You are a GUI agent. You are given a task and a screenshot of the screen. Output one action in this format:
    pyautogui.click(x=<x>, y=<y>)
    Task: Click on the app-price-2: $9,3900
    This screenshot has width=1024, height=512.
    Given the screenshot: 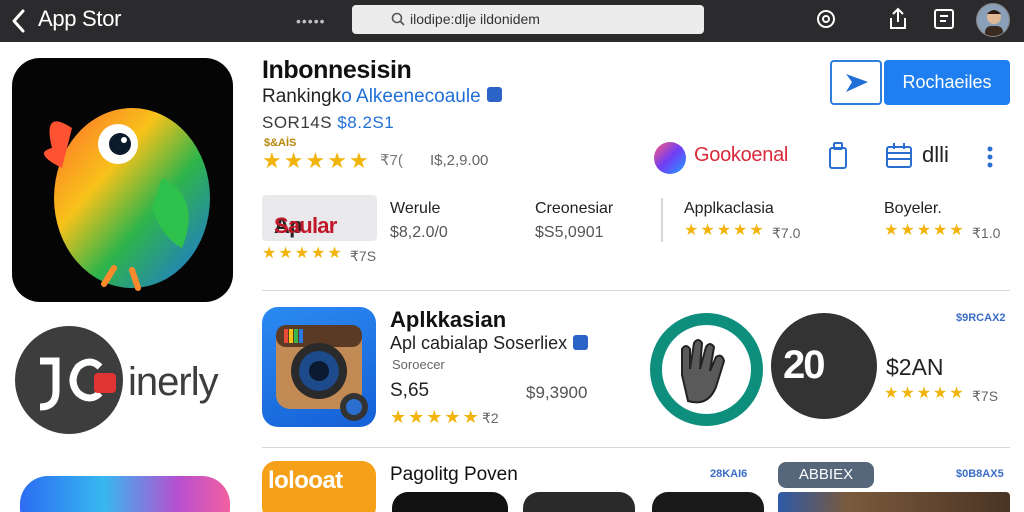 What is the action you would take?
    pyautogui.click(x=557, y=392)
    